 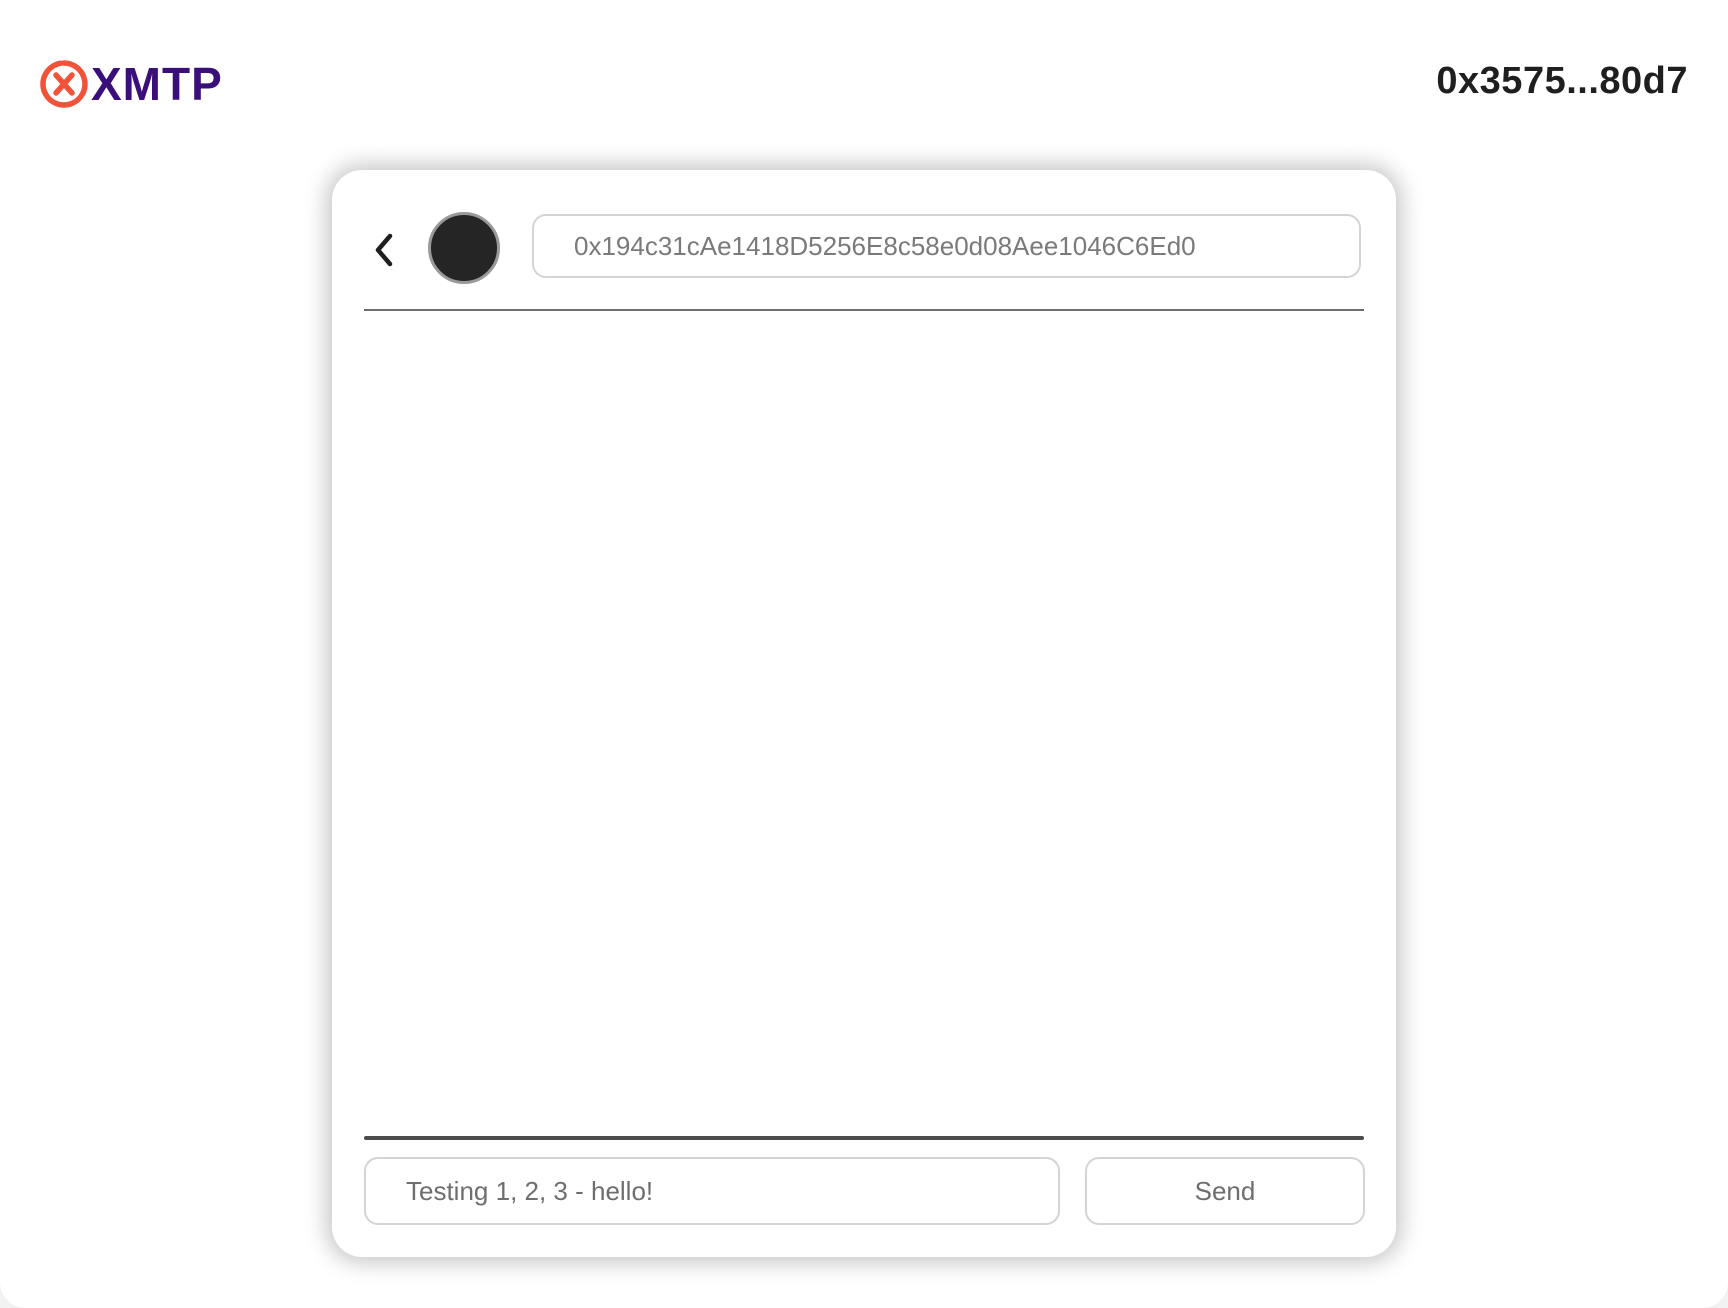 I want to click on chevron-left-icon, so click(x=384, y=250).